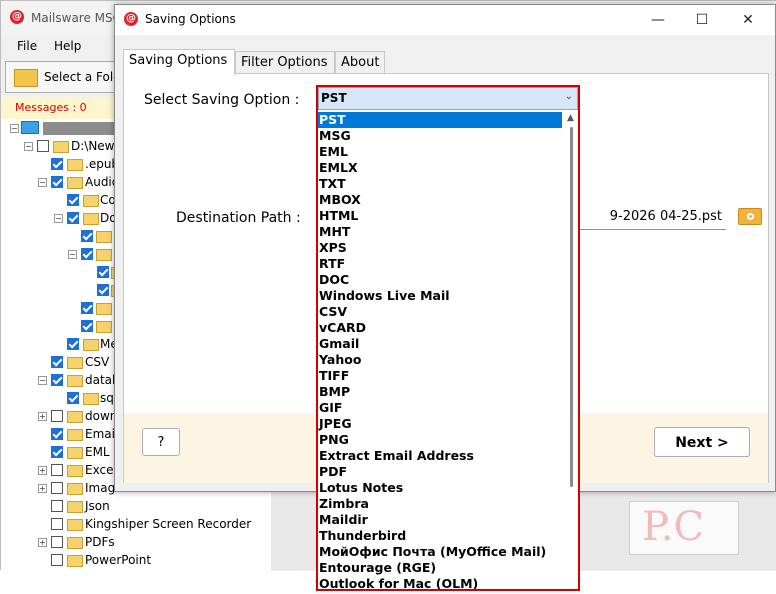  I want to click on maximize-button: ☐, so click(702, 20).